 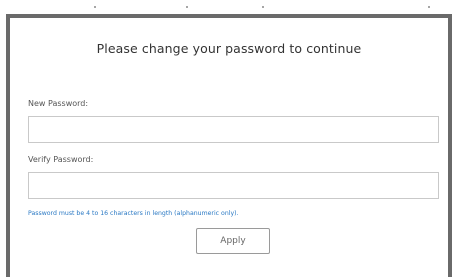 I want to click on apply-button: Apply, so click(x=233, y=241).